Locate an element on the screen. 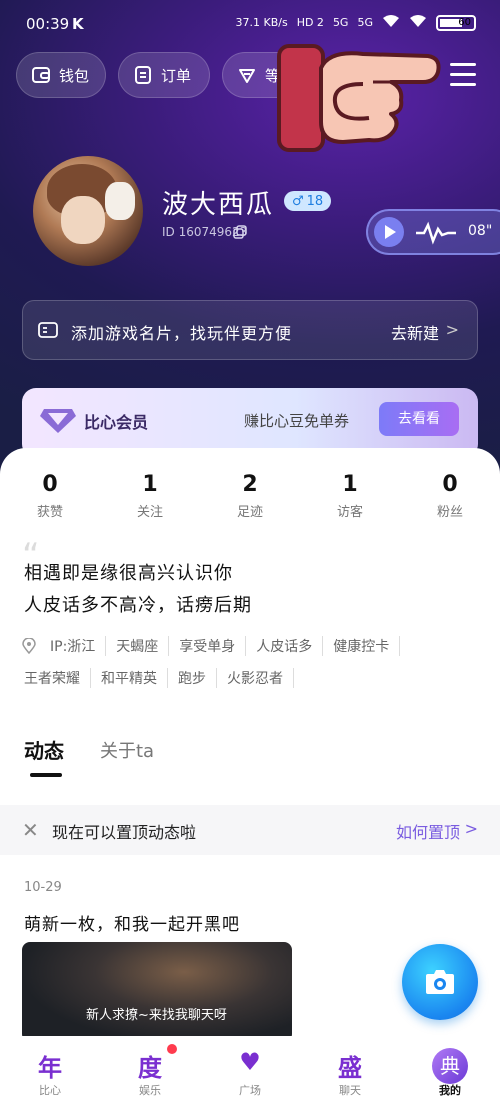 The image size is (500, 1109). orders-button: 订单 is located at coordinates (164, 75).